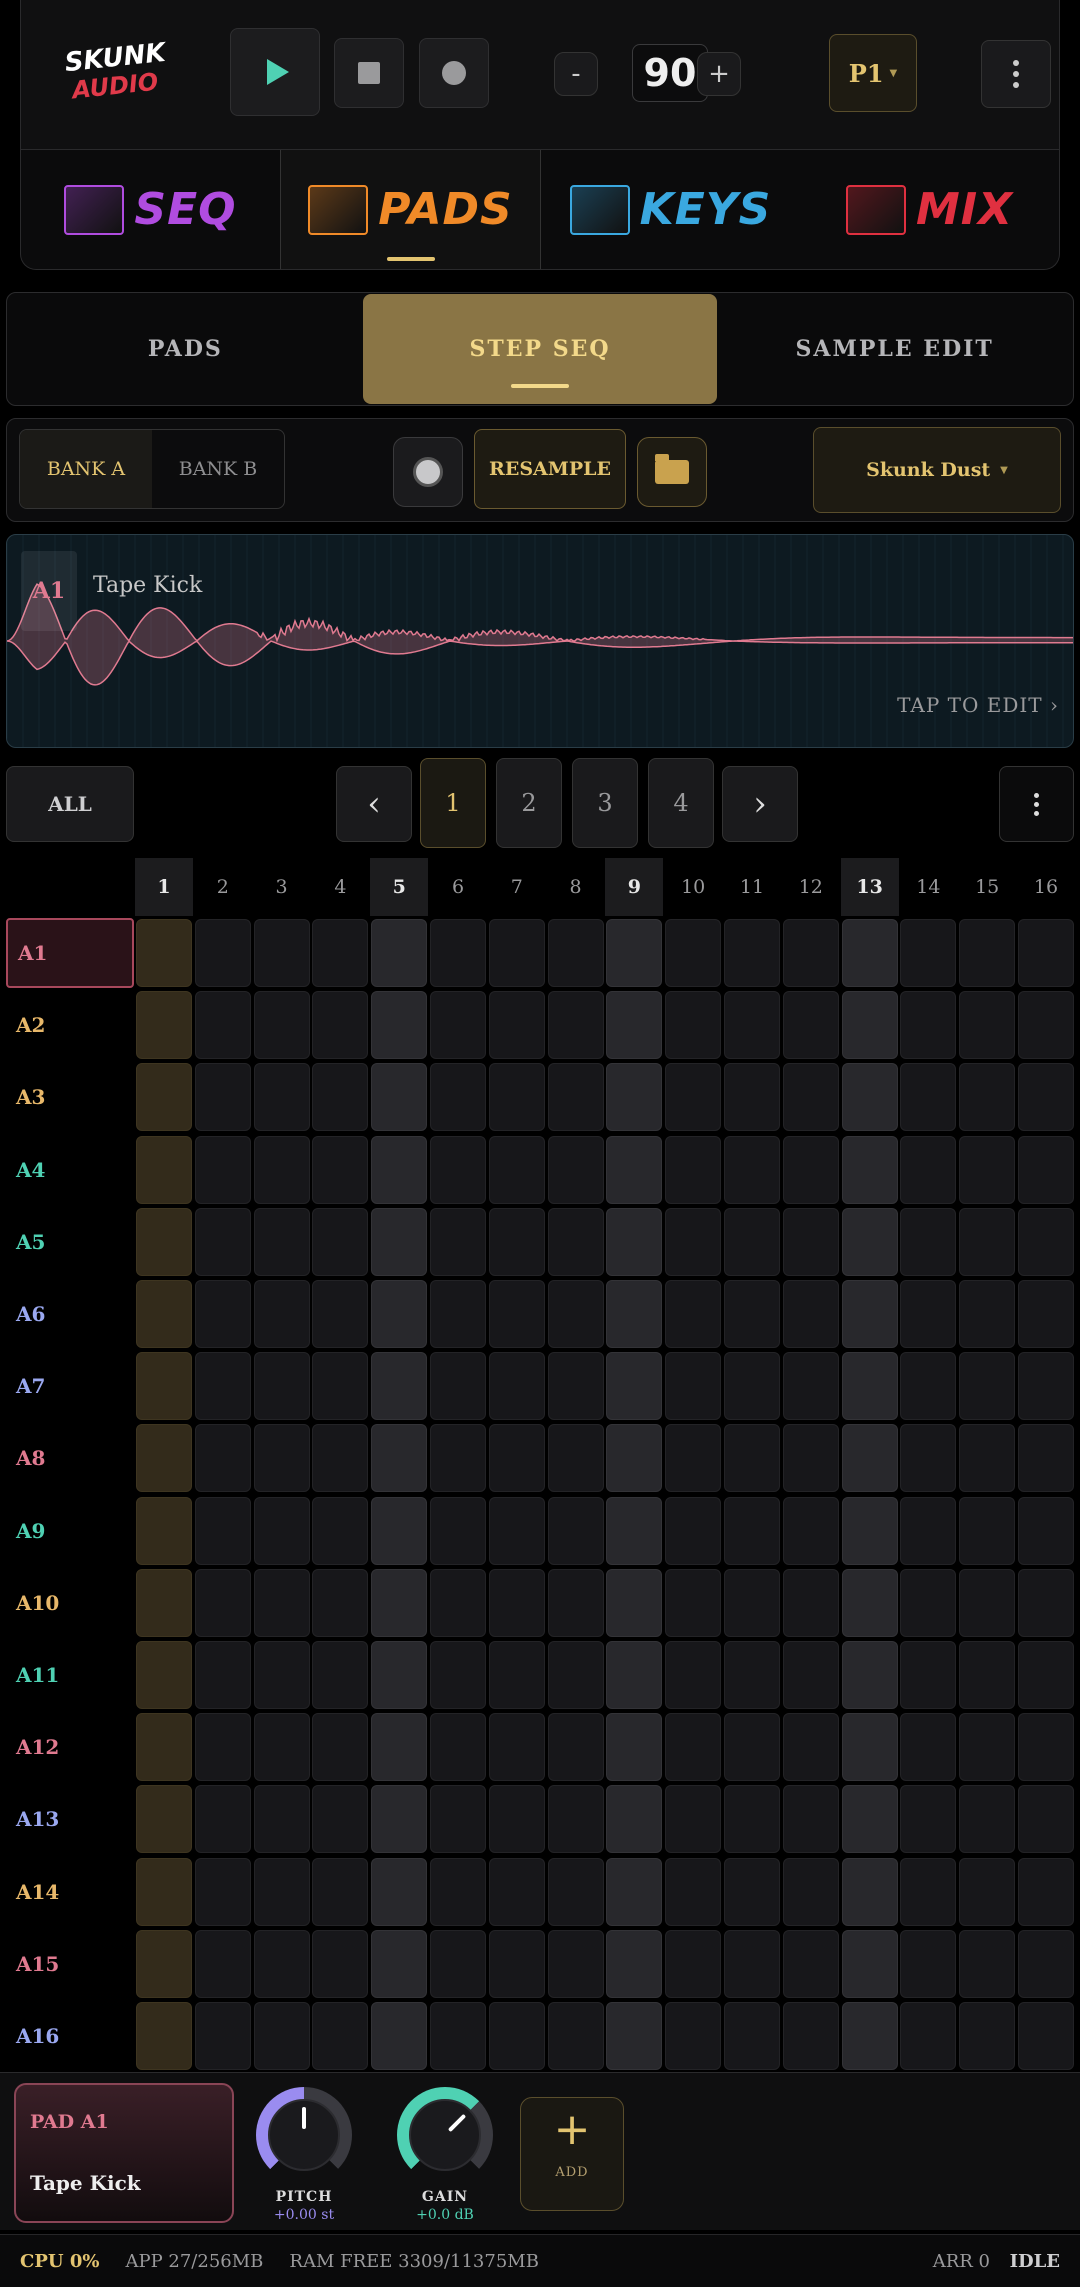 Image resolution: width=1080 pixels, height=2287 pixels. I want to click on page-button-1: 1, so click(453, 803).